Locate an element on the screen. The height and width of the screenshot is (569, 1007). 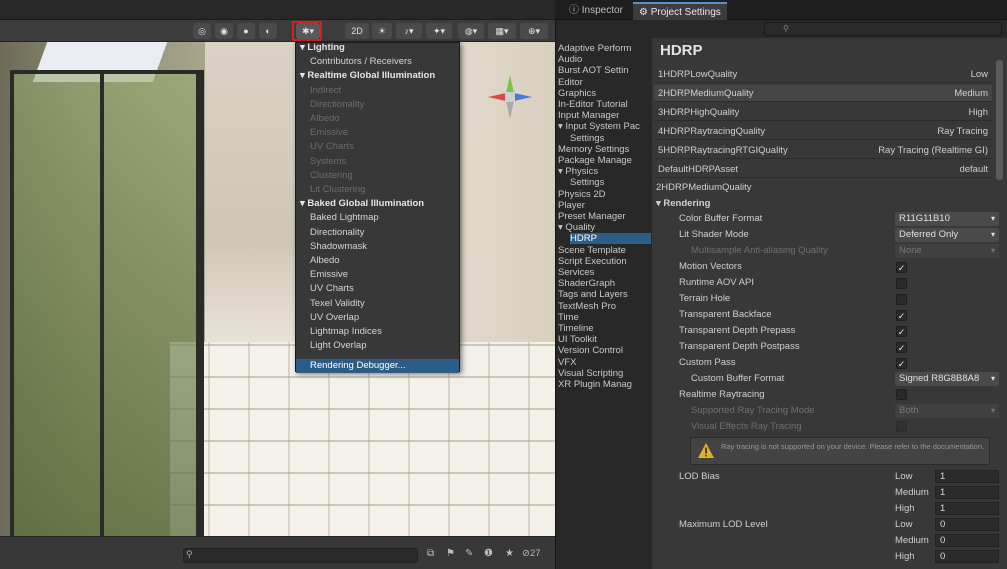
globe-icon: ◉ is located at coordinates (224, 31).